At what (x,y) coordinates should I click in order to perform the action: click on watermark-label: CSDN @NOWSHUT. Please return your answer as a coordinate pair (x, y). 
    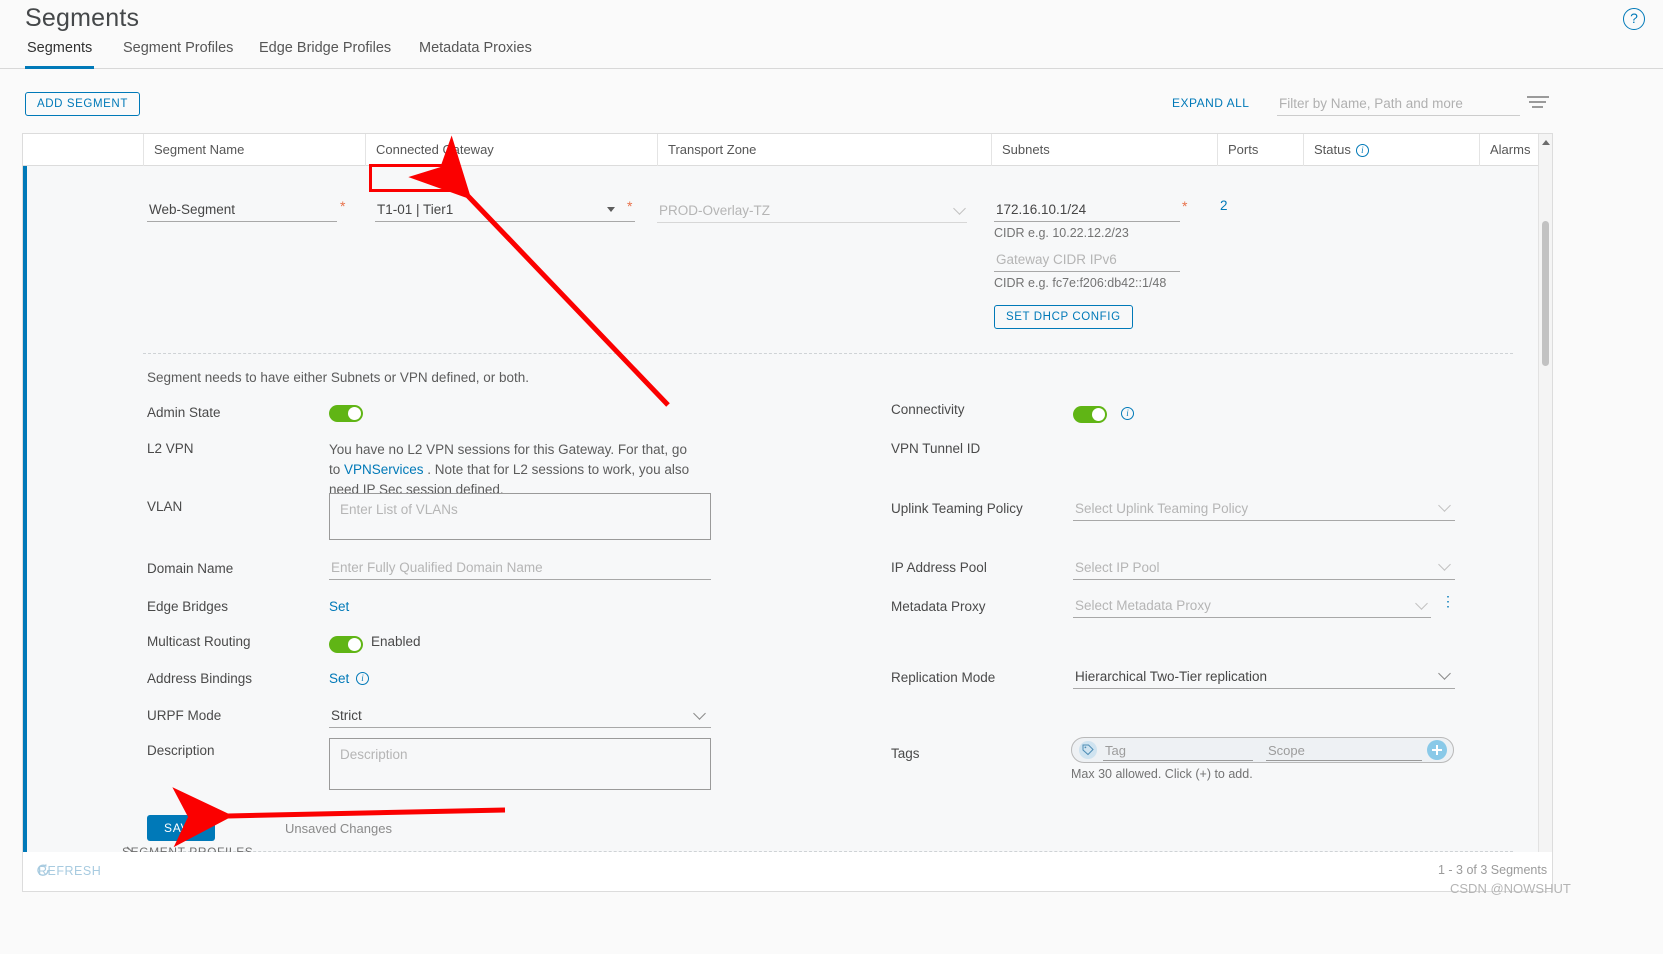
    Looking at the image, I should click on (1510, 888).